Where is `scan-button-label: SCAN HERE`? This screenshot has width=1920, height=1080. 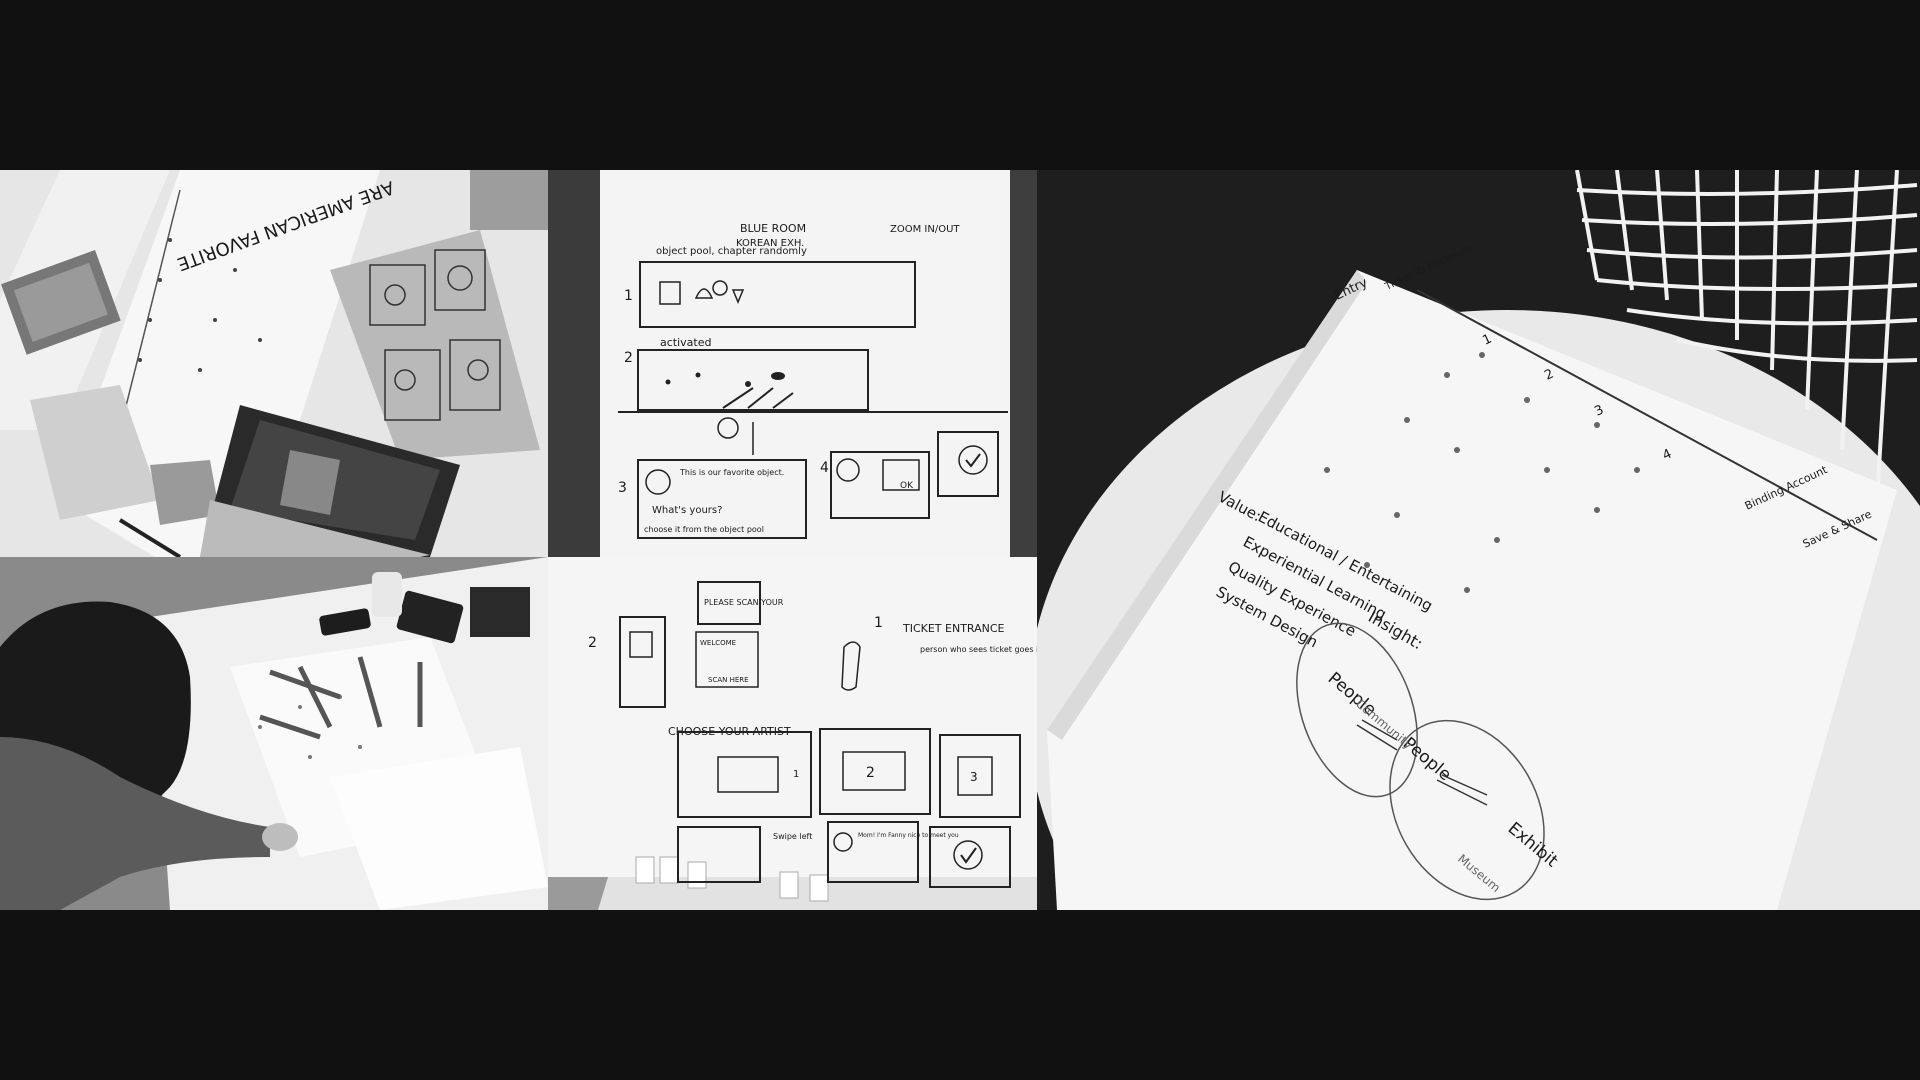
scan-button-label: SCAN HERE is located at coordinates (728, 680).